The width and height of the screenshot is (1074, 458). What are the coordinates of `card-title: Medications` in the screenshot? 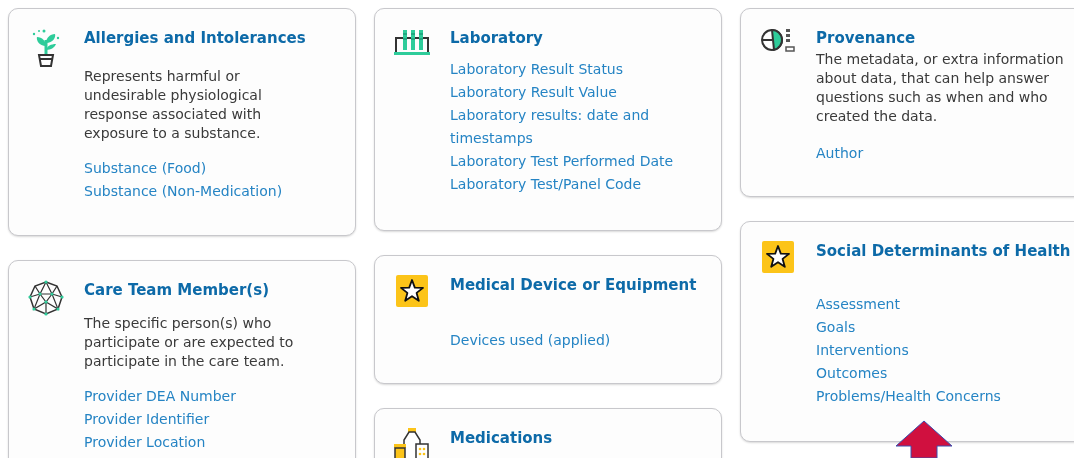 It's located at (580, 438).